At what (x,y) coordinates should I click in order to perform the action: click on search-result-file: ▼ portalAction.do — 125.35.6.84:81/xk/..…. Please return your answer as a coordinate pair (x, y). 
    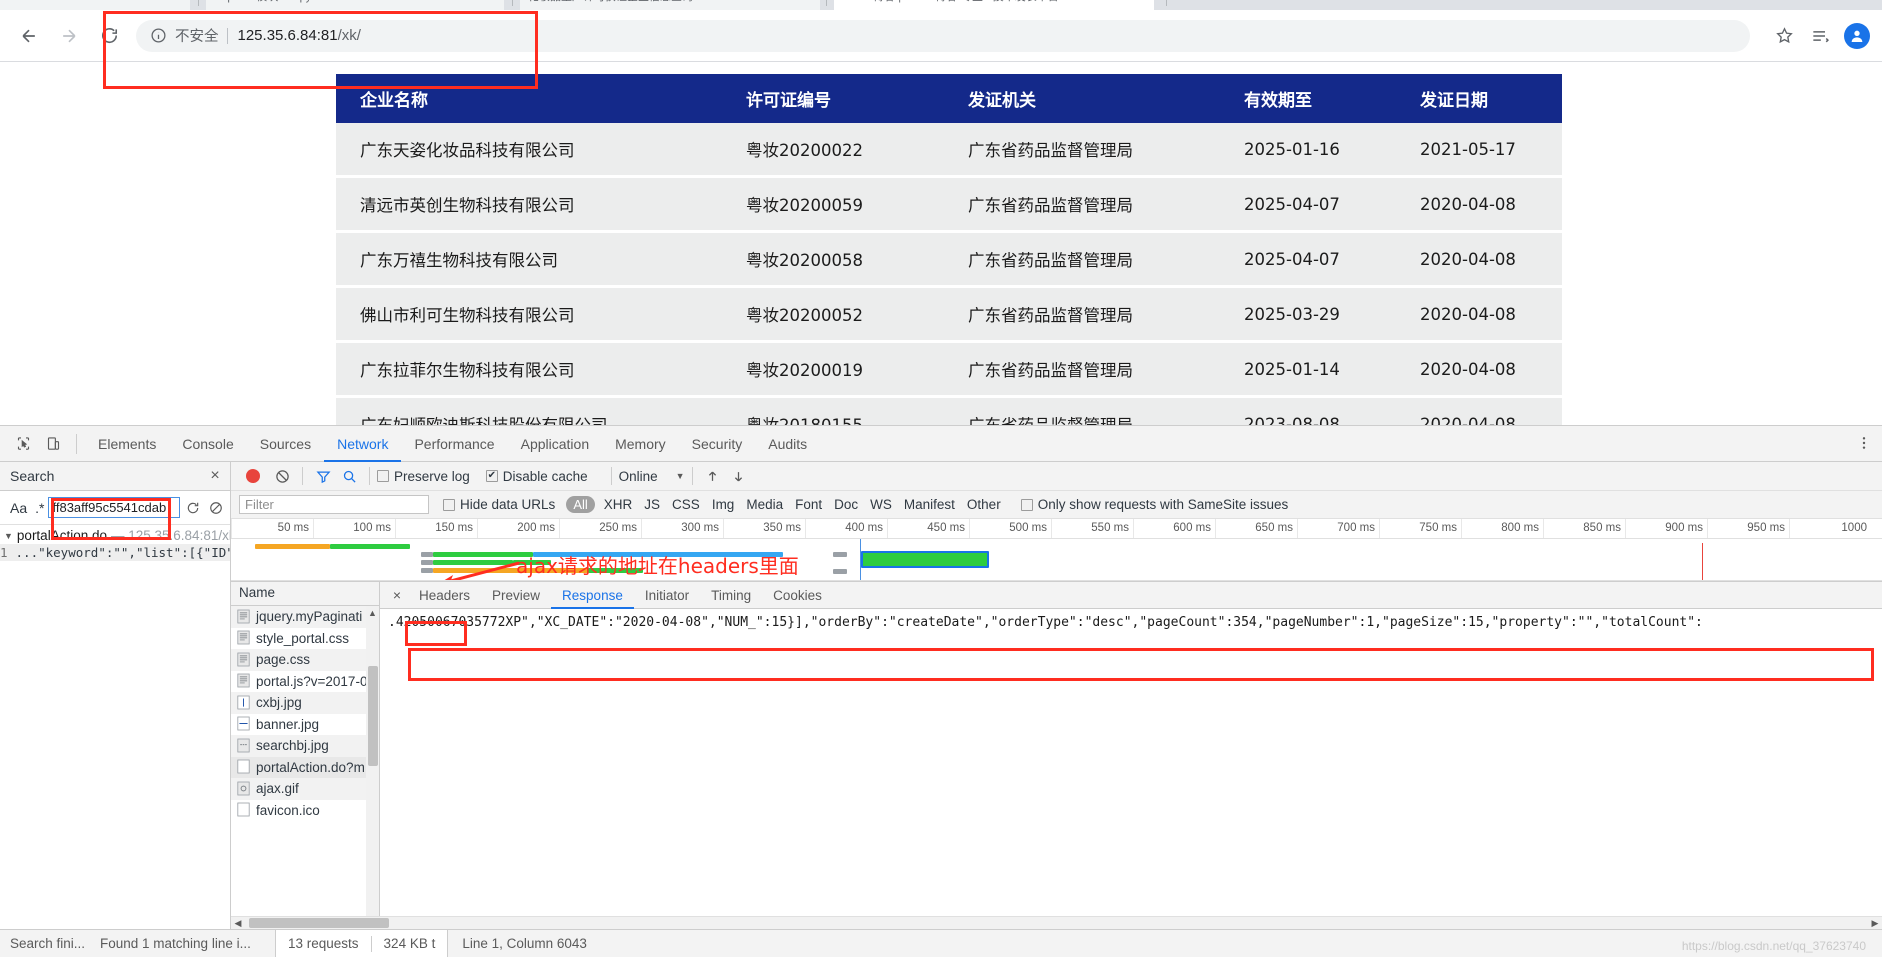
    Looking at the image, I should click on (115, 535).